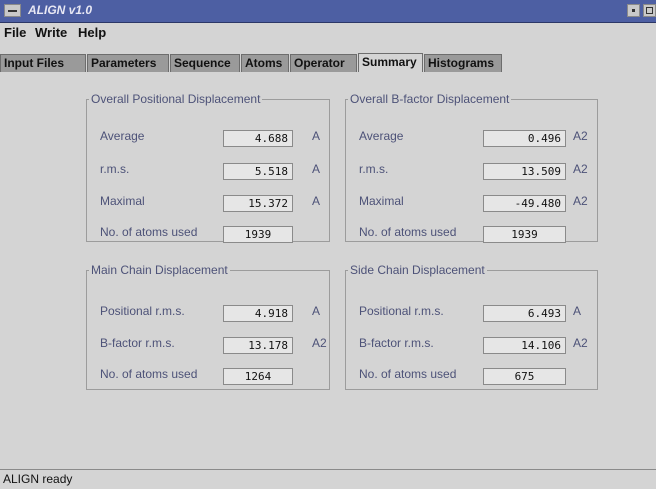 Image resolution: width=656 pixels, height=489 pixels. What do you see at coordinates (381, 201) in the screenshot?
I see `bfactor-maximal-label: Maximal` at bounding box center [381, 201].